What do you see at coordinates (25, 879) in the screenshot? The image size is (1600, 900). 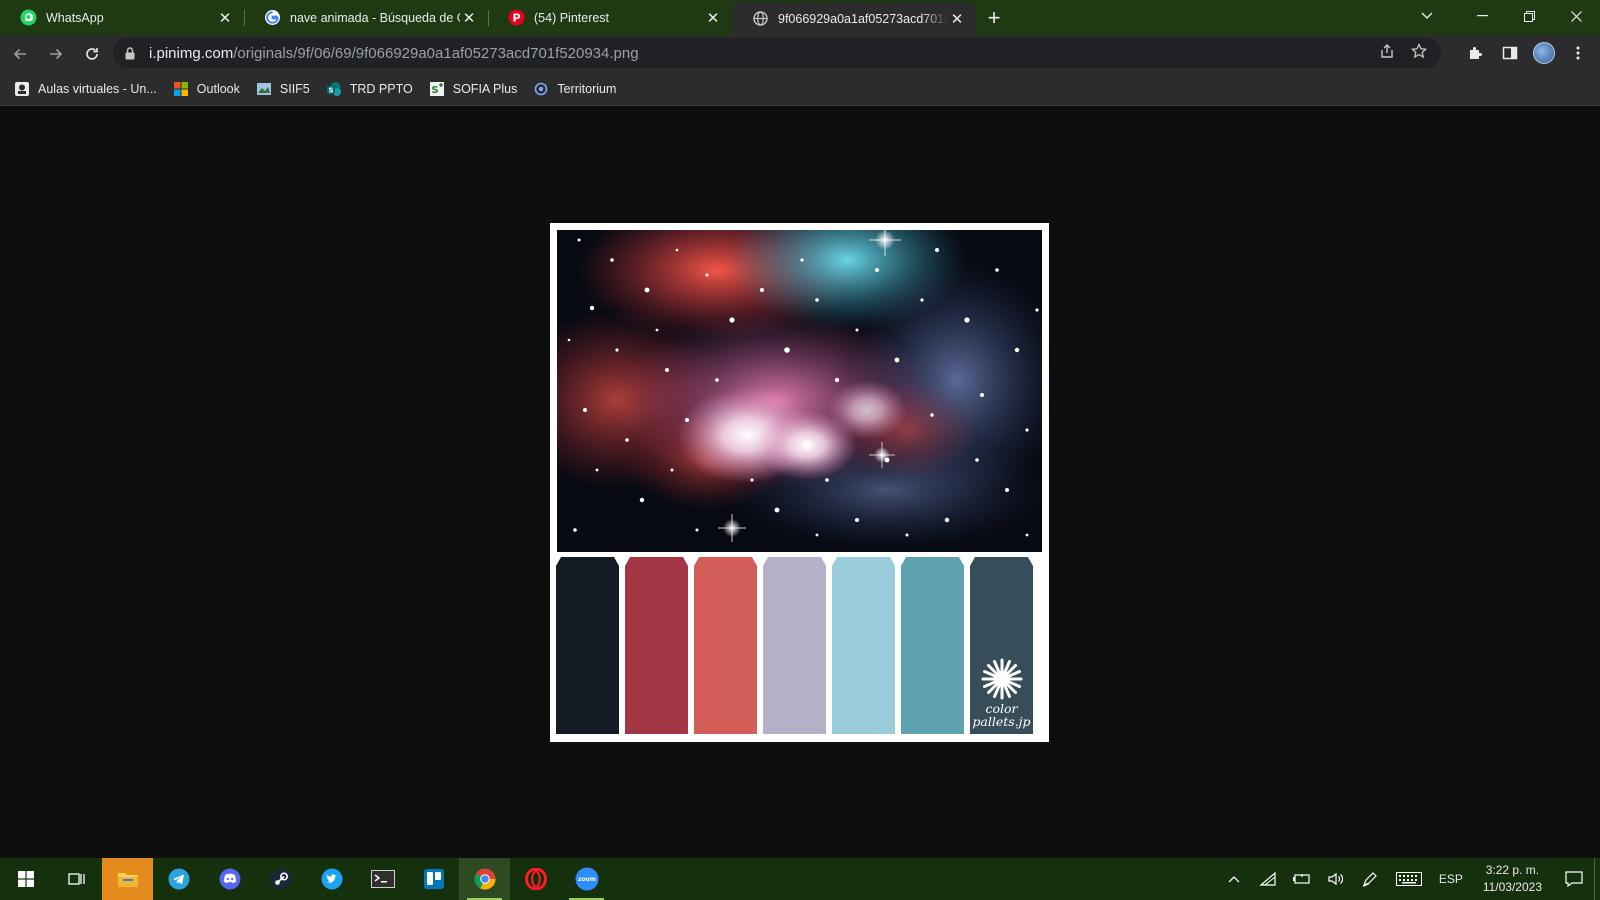 I see `windows-start-icon` at bounding box center [25, 879].